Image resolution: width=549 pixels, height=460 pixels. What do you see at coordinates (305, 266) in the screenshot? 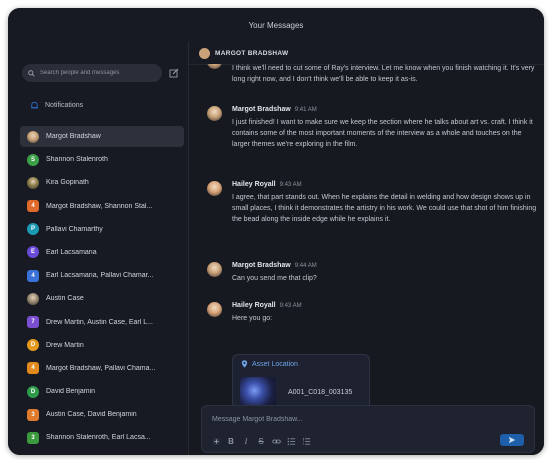
I see `message-time: 9:44 AM` at bounding box center [305, 266].